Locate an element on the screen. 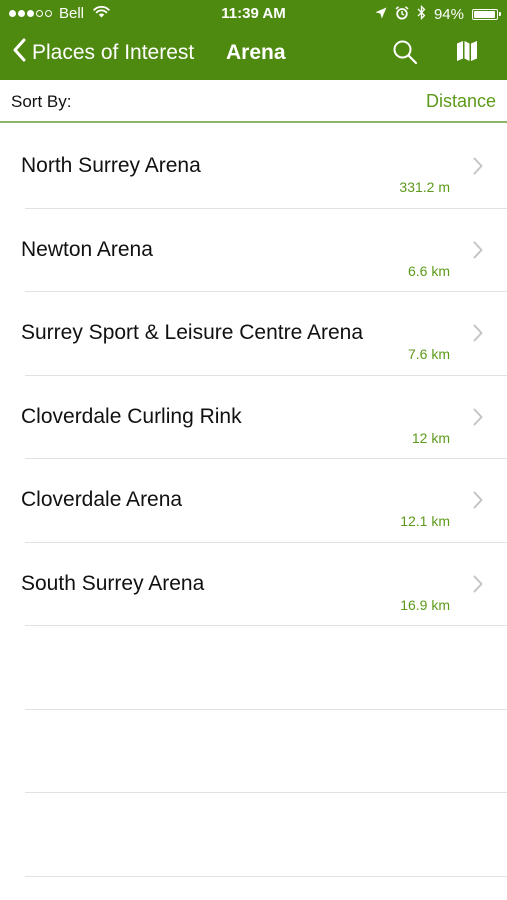 The height and width of the screenshot is (900, 507). place-name: Surrey Sport & Leisure Centre Arena is located at coordinates (192, 332).